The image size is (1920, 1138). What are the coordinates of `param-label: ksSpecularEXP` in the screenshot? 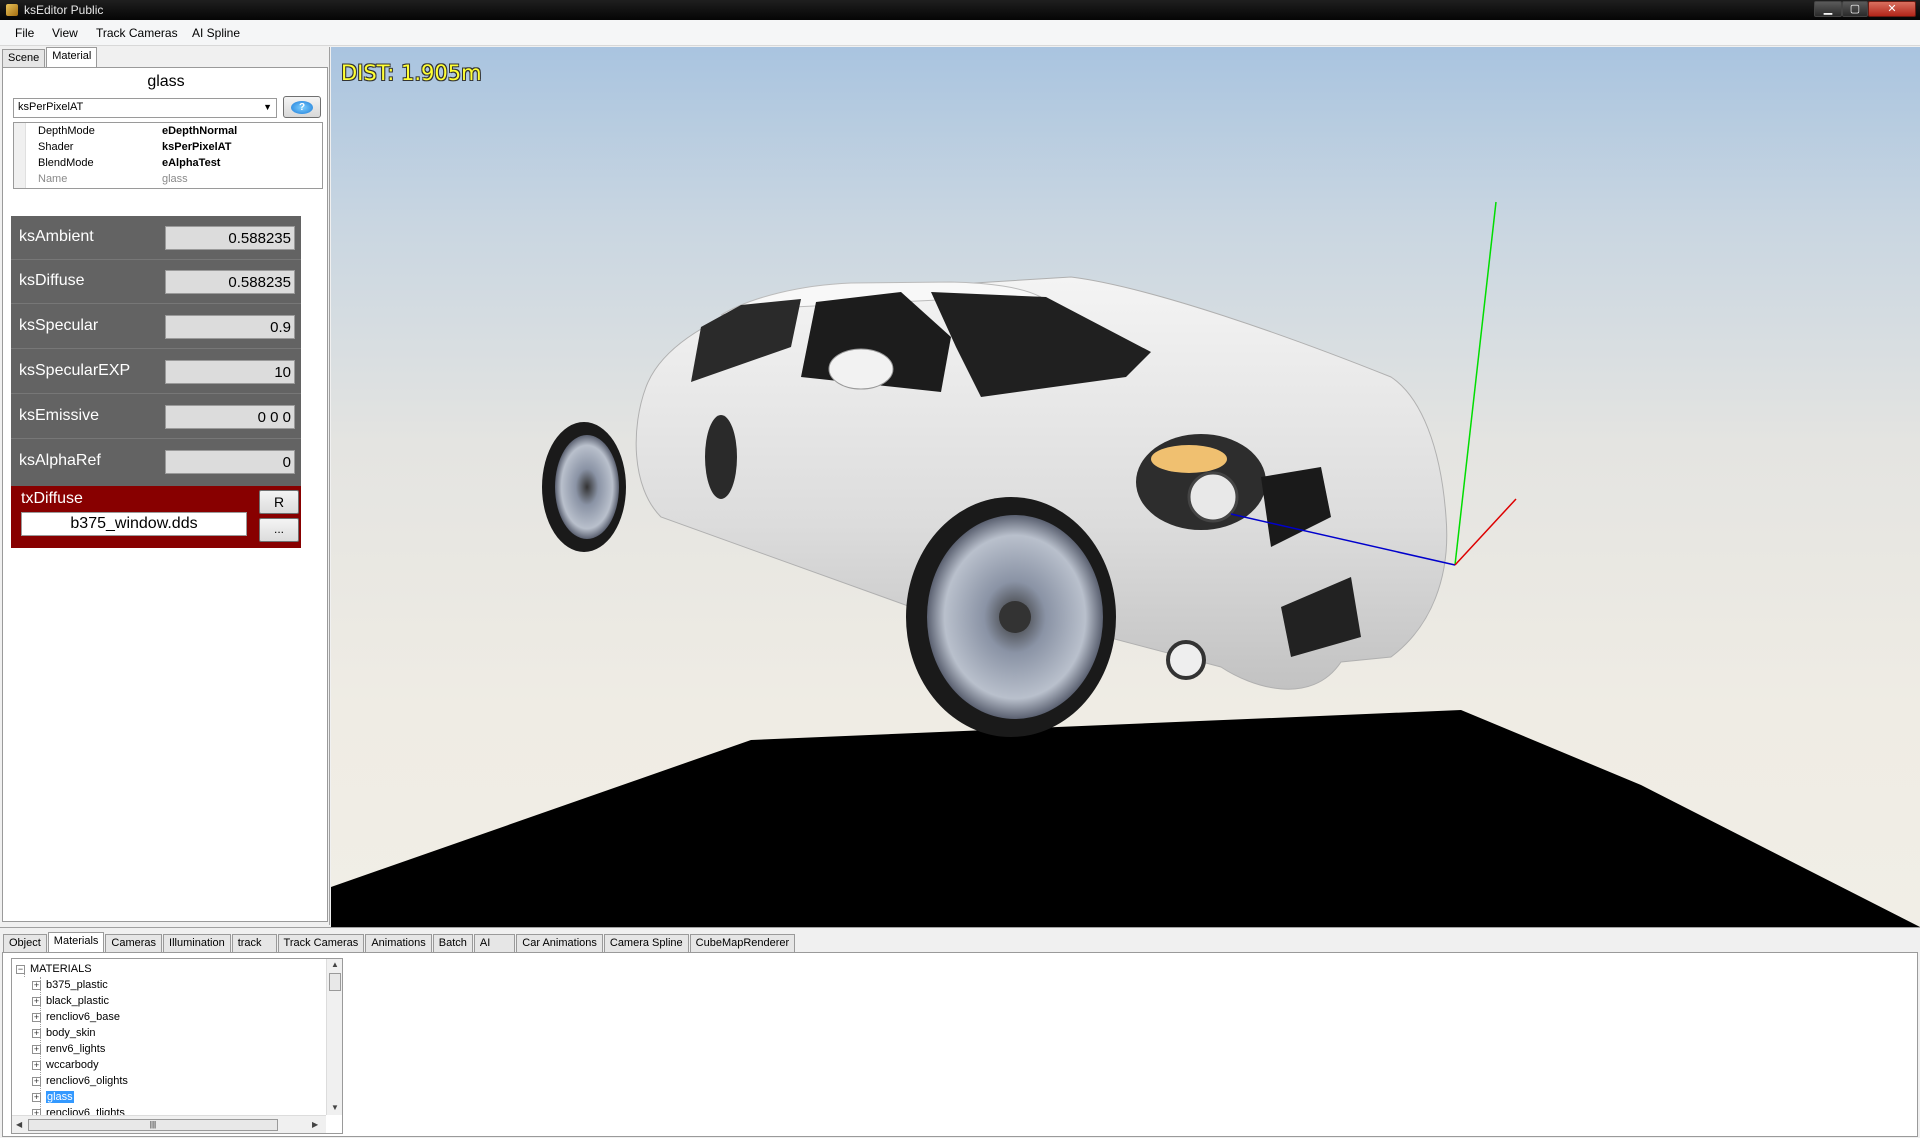 It's located at (75, 370).